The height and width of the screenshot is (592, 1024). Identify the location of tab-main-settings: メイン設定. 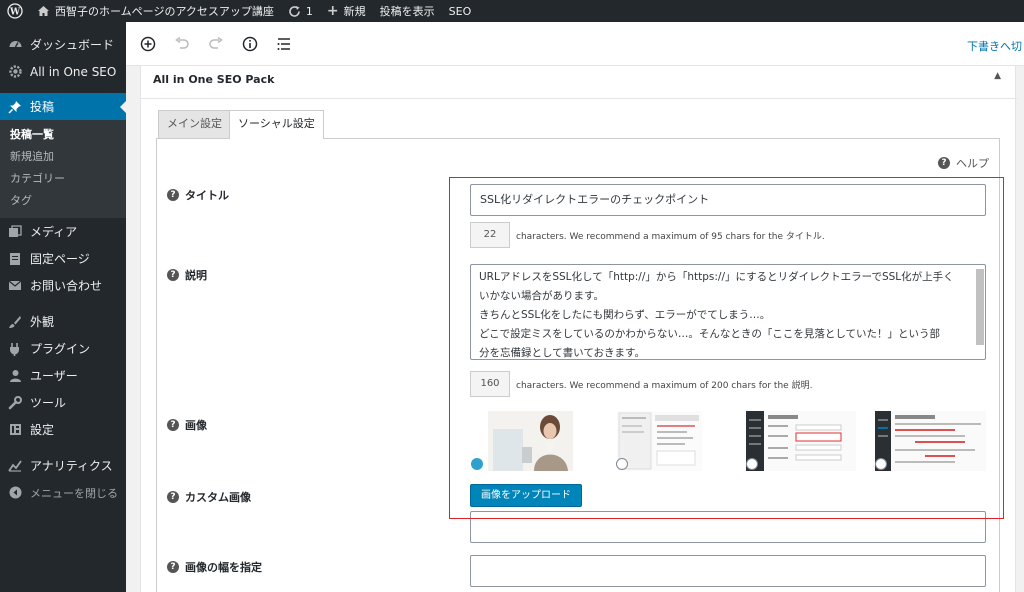
(194, 124).